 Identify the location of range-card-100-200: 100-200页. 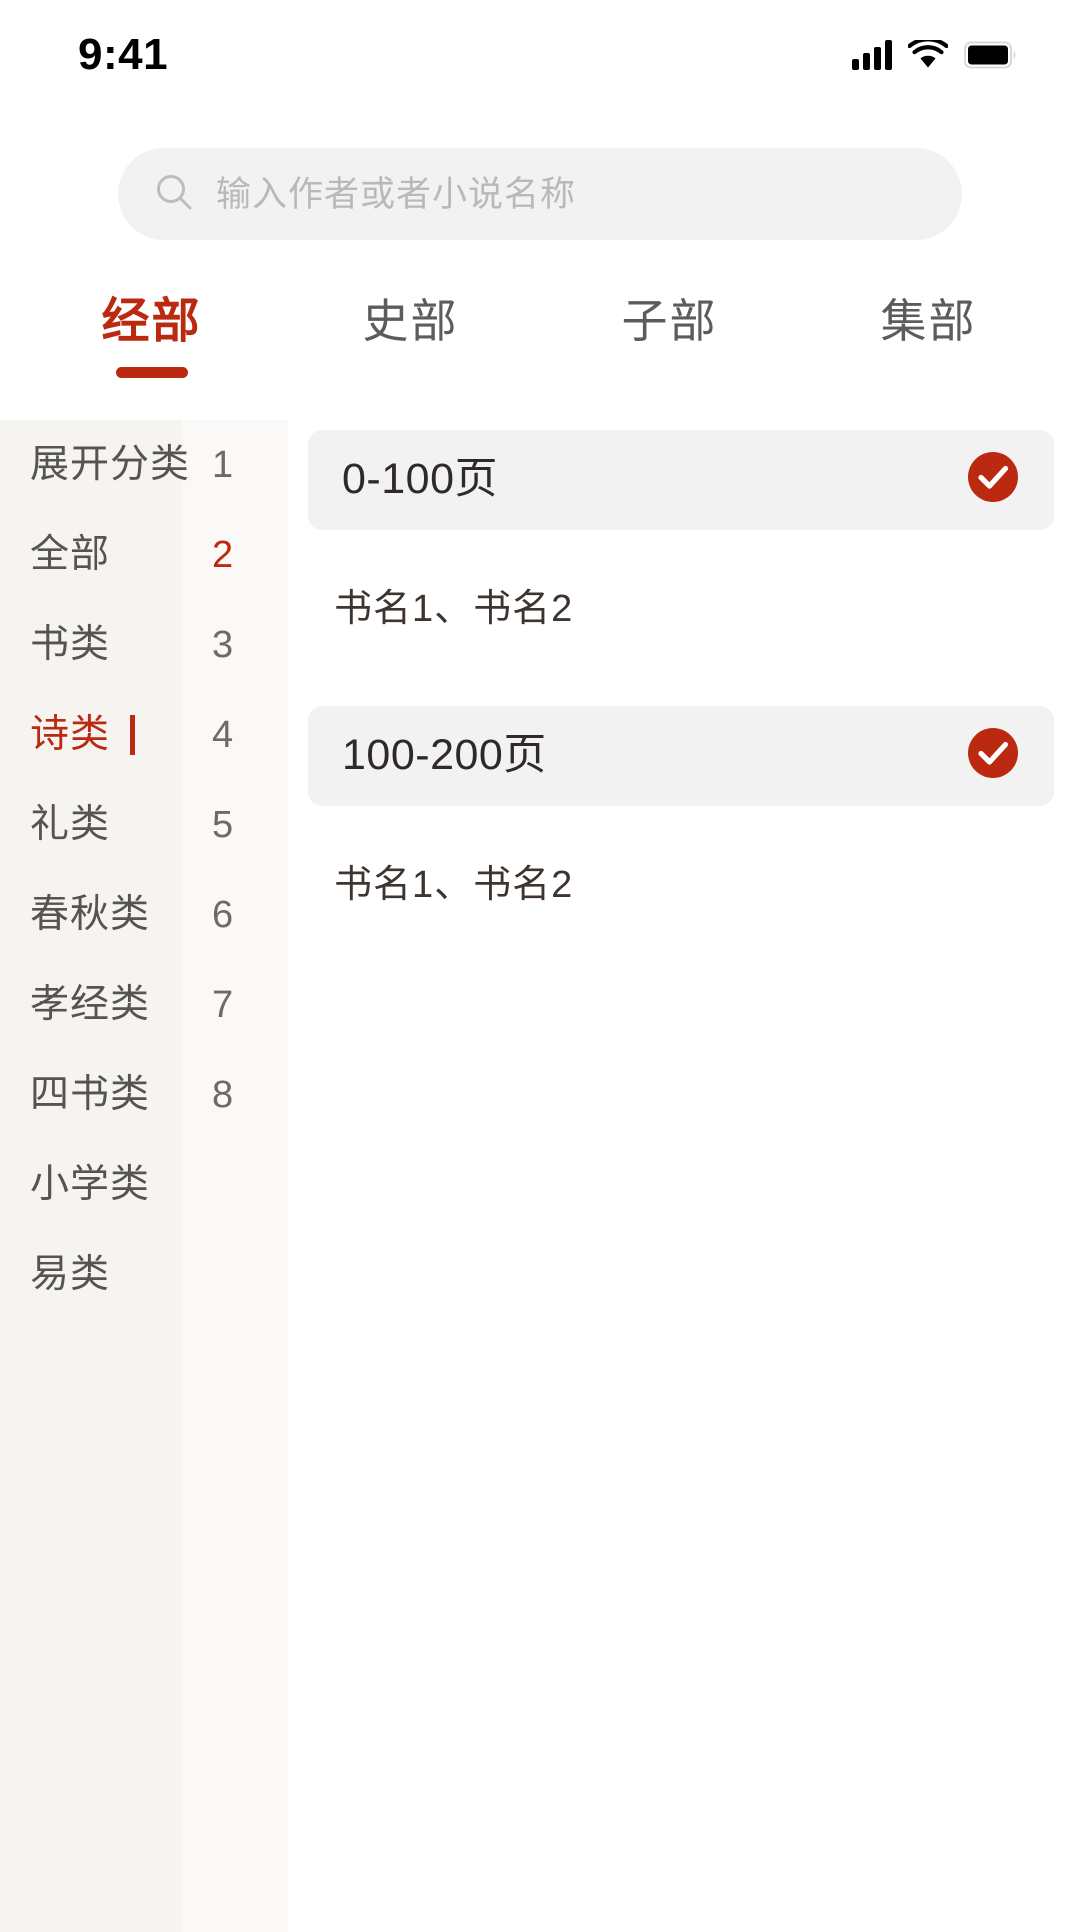
(681, 755).